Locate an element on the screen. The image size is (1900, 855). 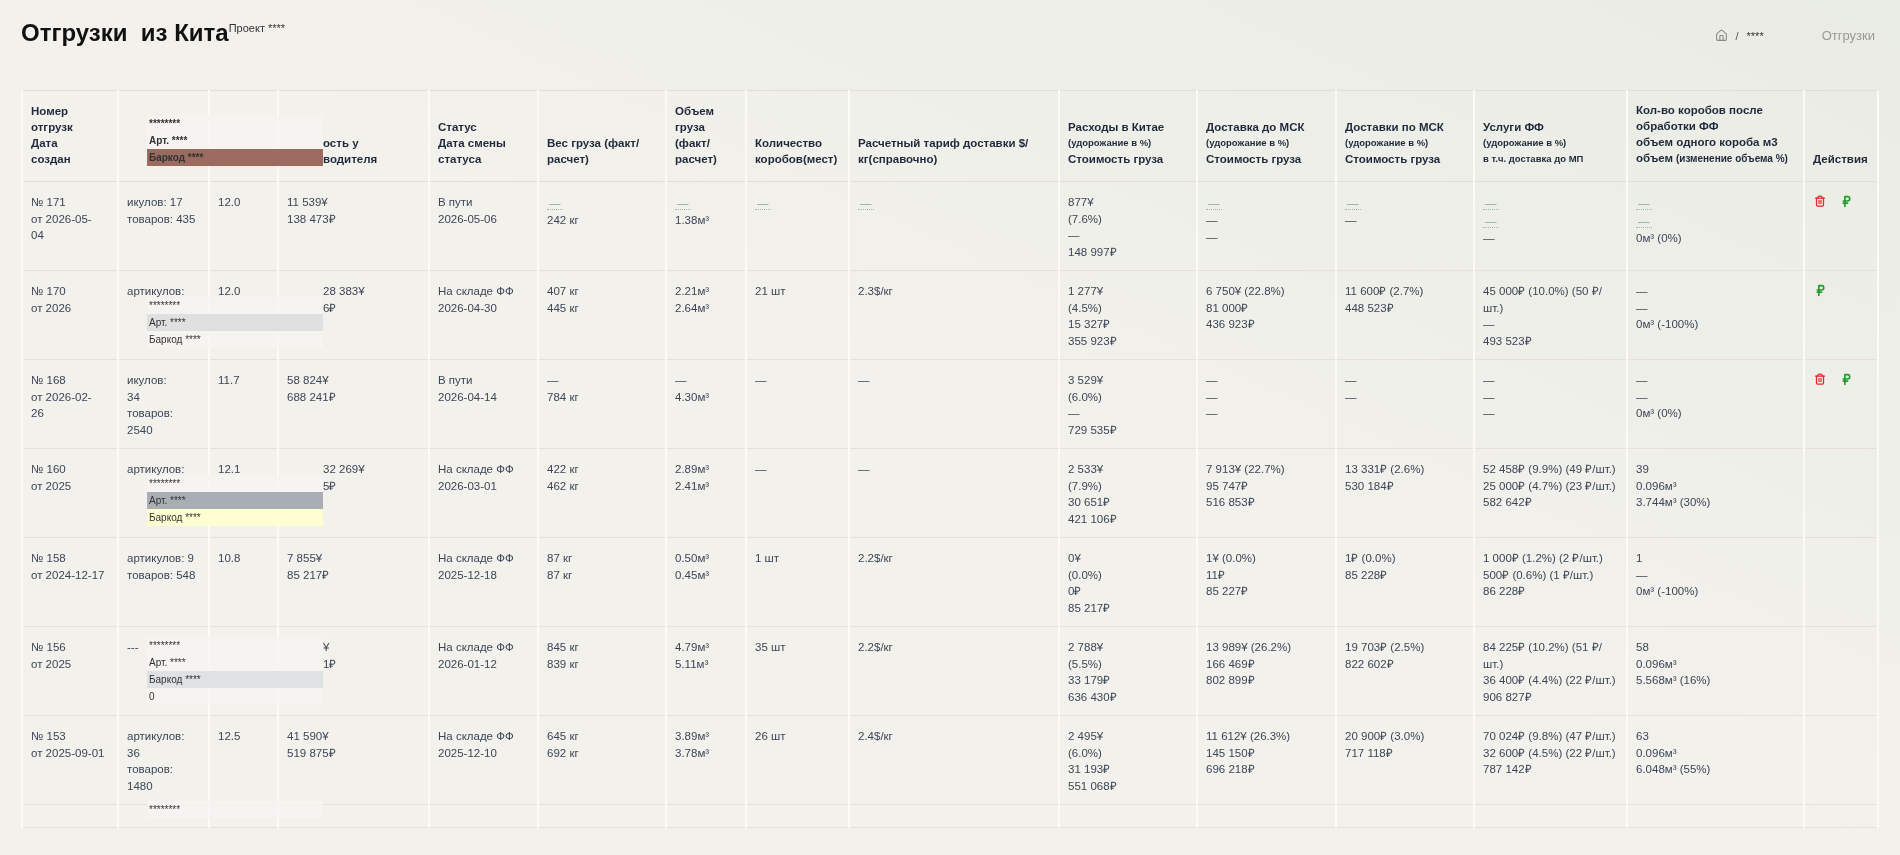
trash-icon is located at coordinates (1820, 379).